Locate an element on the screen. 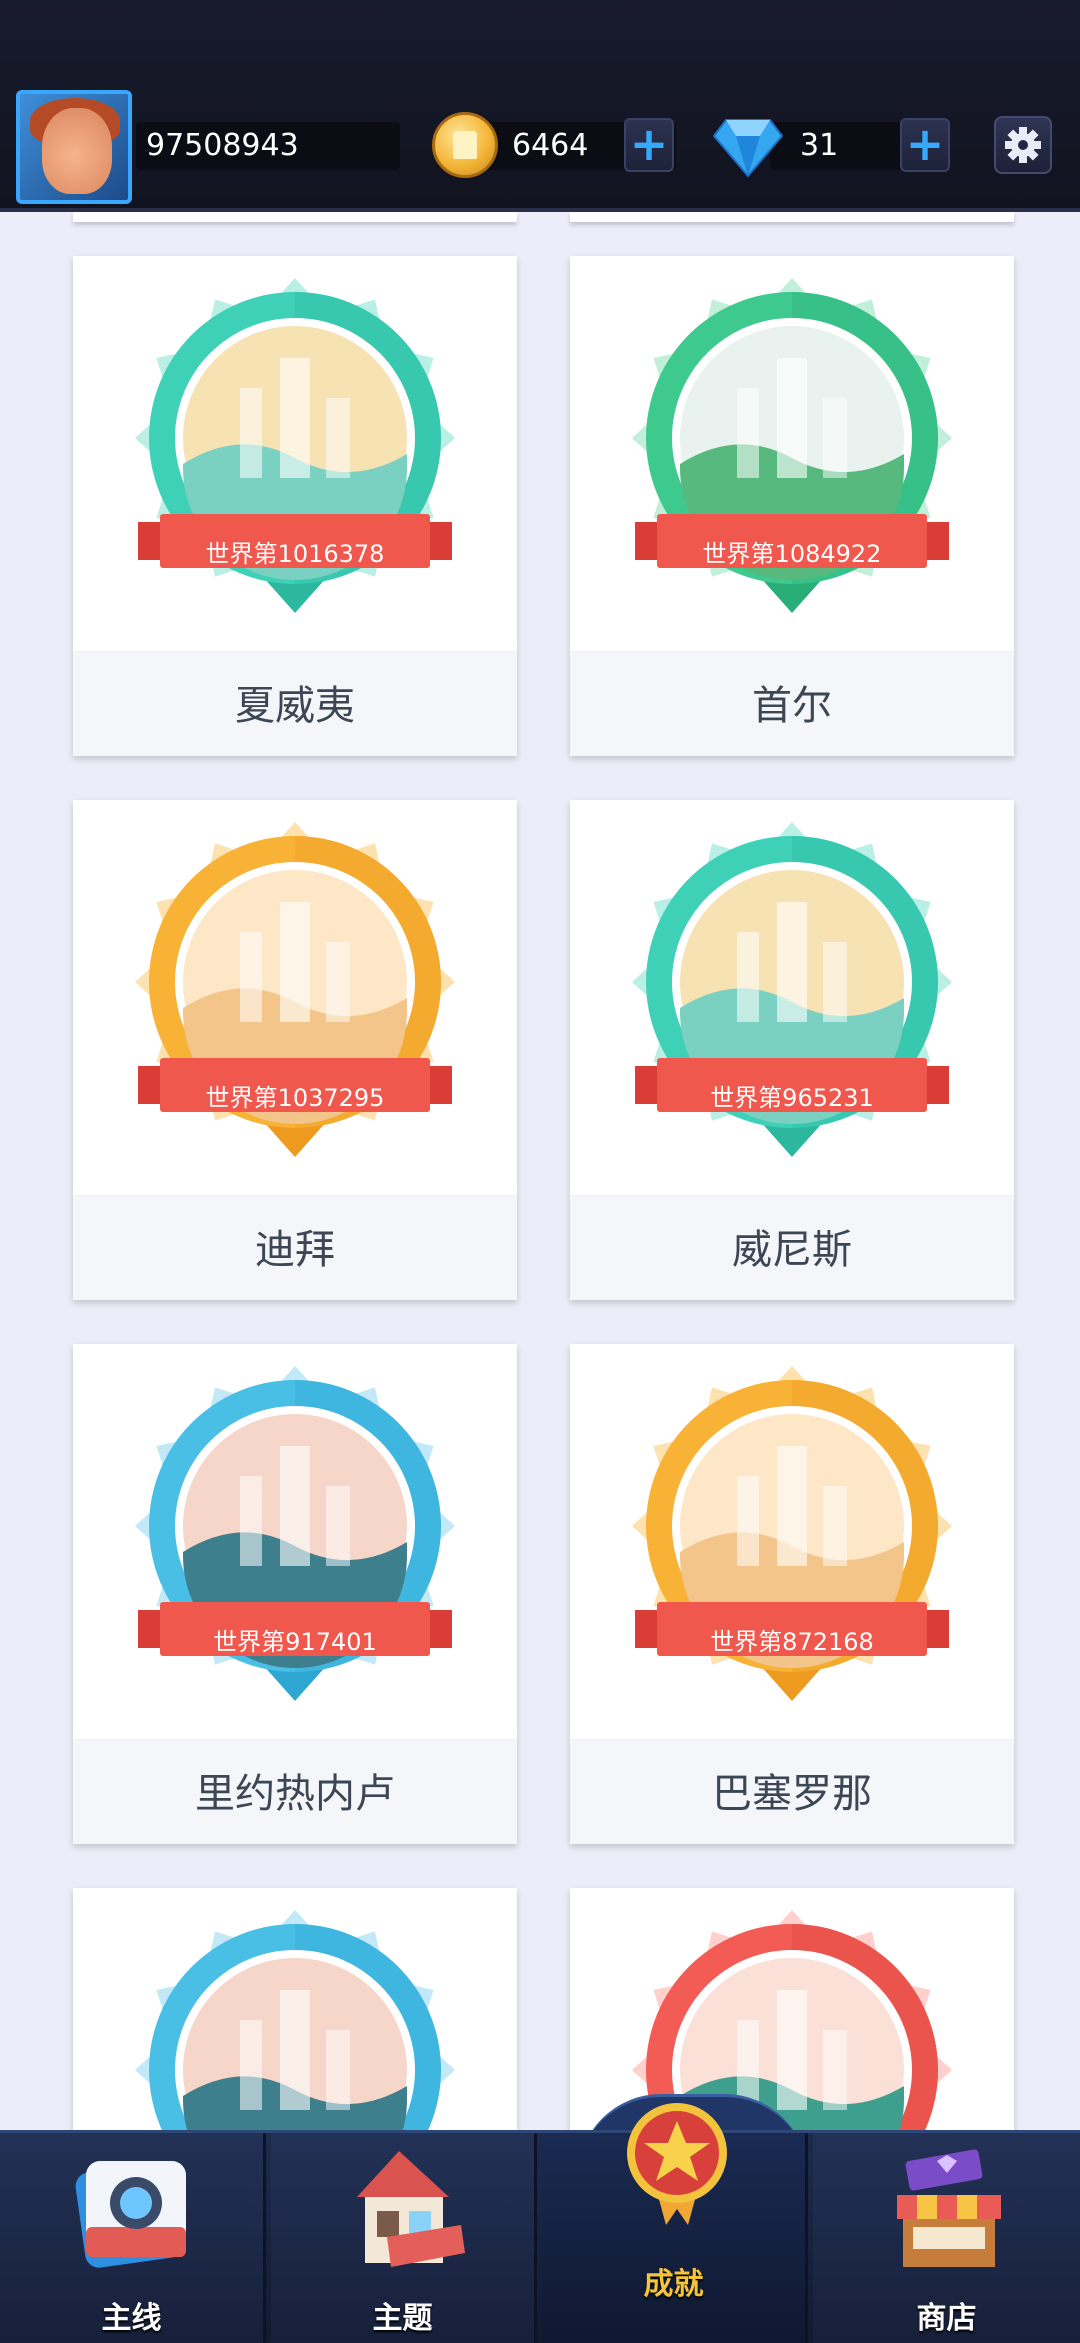  shop-icon is located at coordinates (949, 2208).